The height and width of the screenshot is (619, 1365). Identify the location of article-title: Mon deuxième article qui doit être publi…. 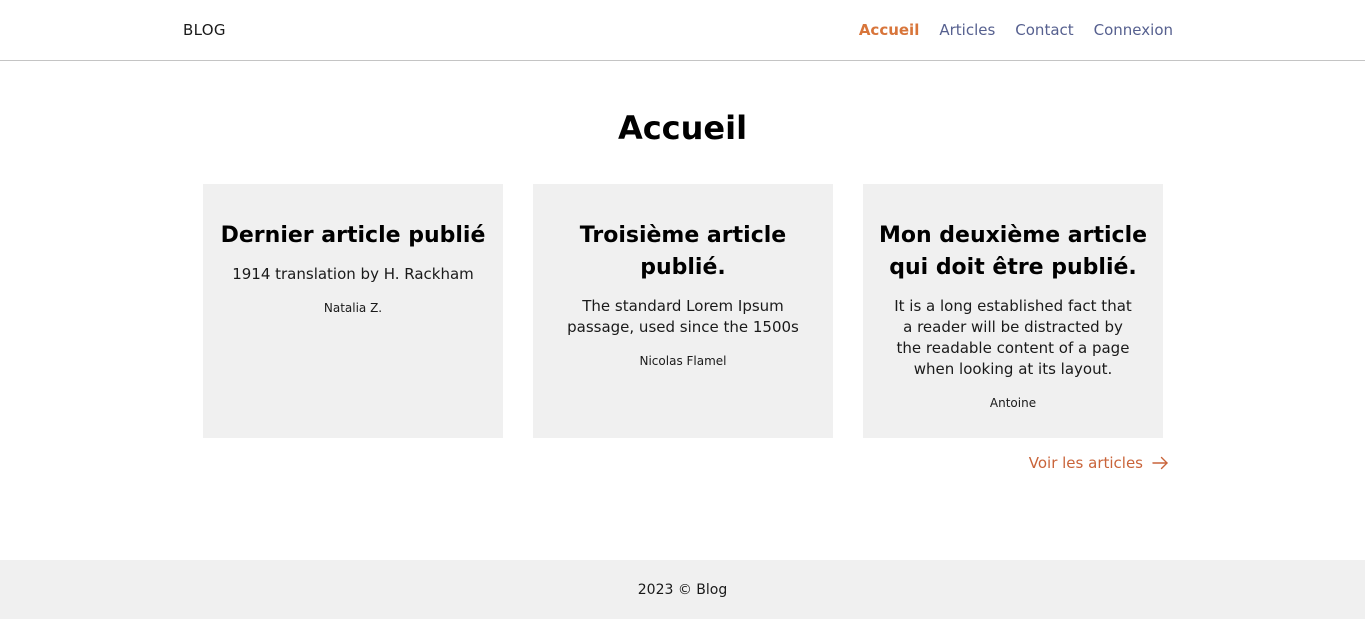
(1013, 252).